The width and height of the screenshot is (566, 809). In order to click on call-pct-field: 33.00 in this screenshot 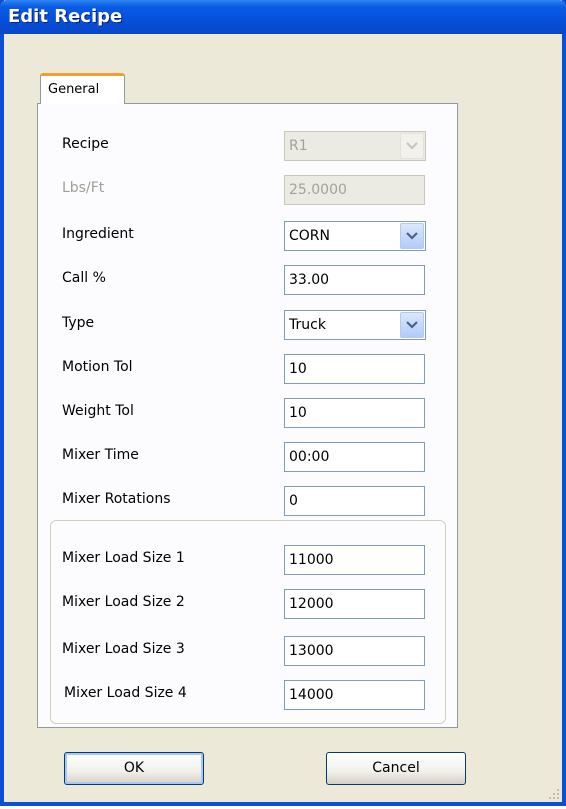, I will do `click(354, 280)`.